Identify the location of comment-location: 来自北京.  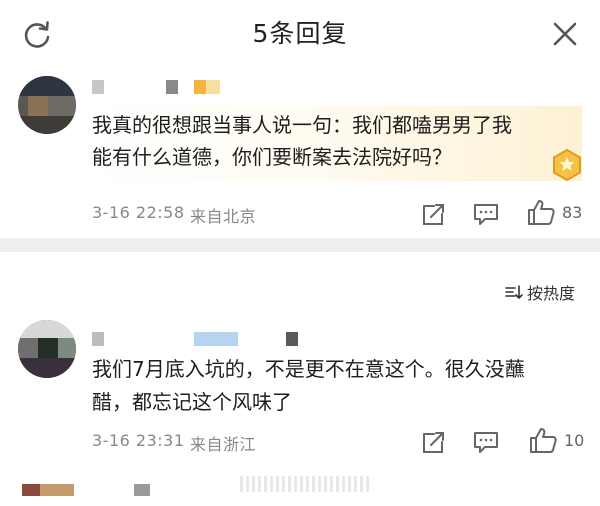
(223, 216).